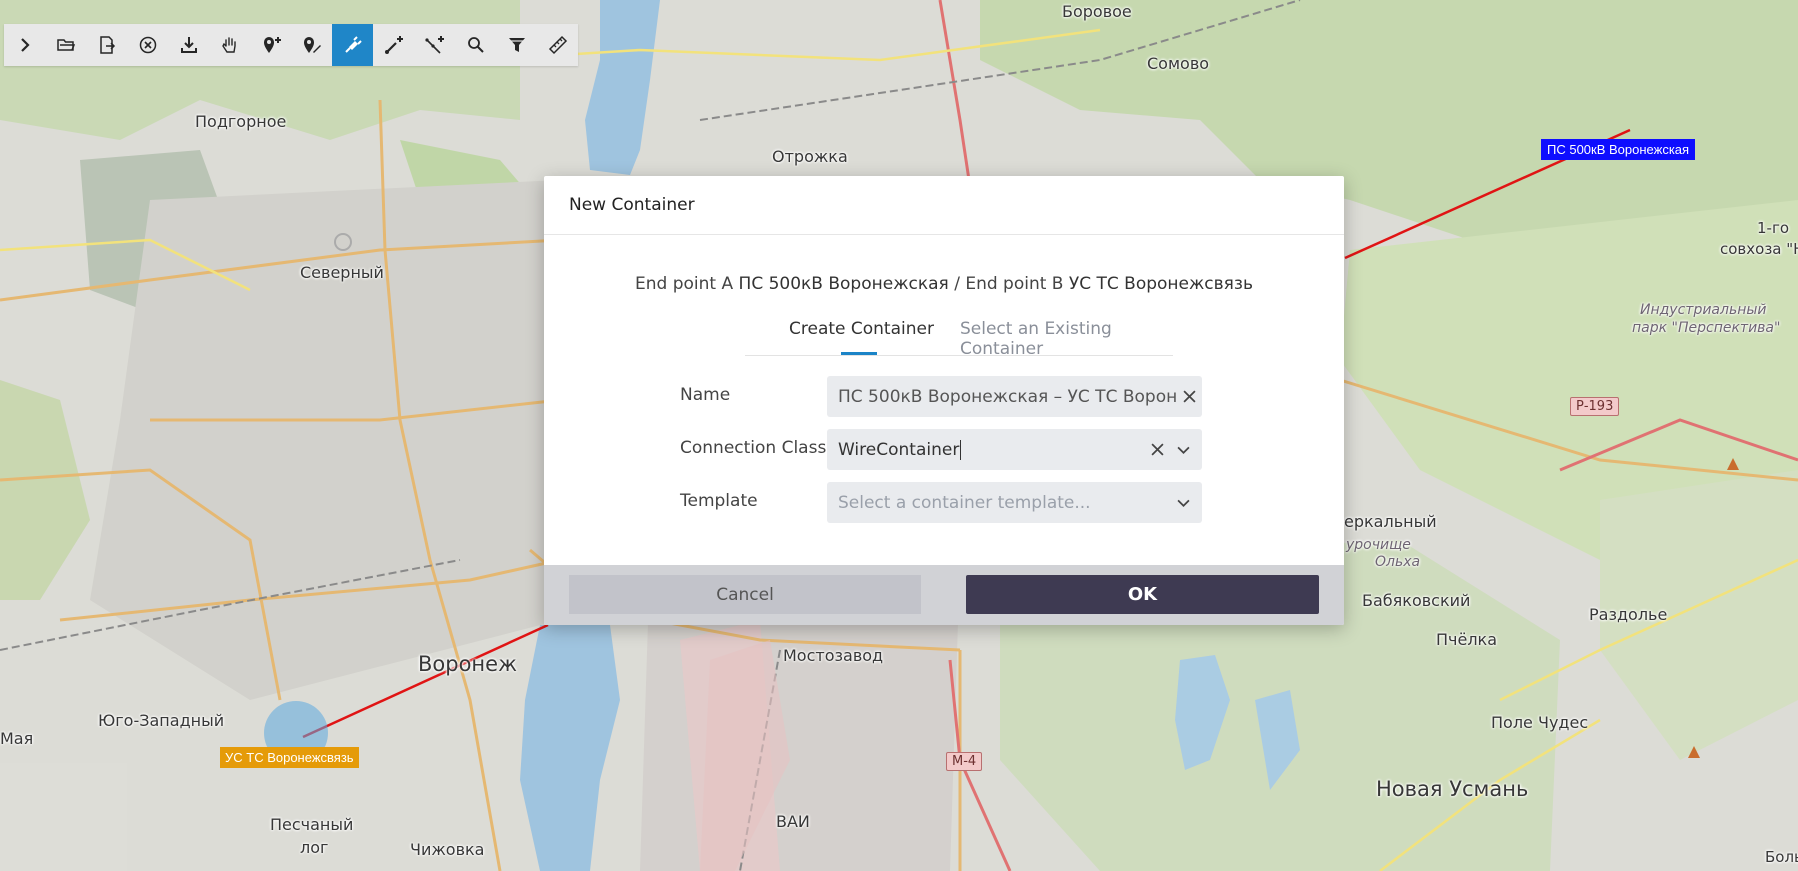  Describe the element at coordinates (1160, 284) in the screenshot. I see `endpoint-b-name: УС ТС Воронежсвязь` at that location.